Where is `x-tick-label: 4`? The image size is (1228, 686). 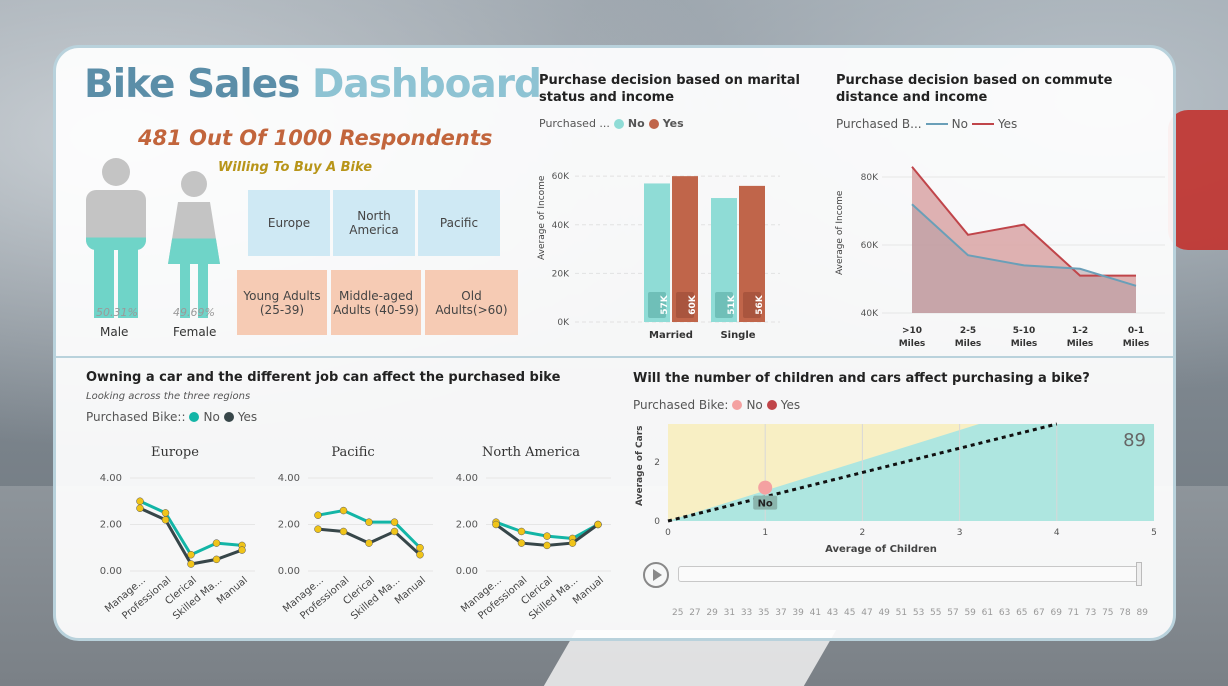 x-tick-label: 4 is located at coordinates (1057, 533).